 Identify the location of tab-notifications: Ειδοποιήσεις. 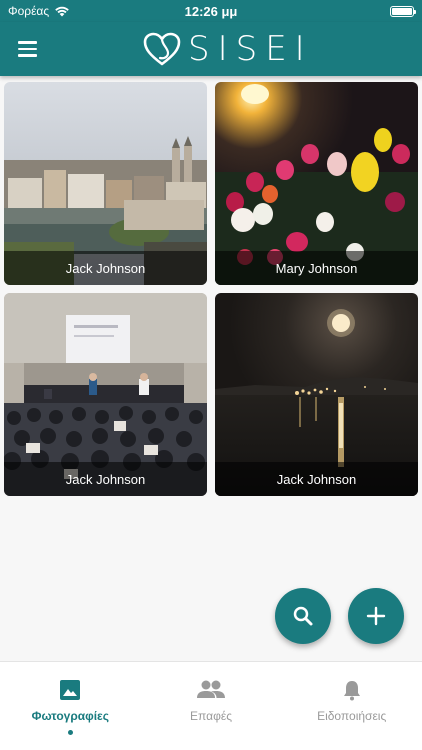
(351, 706).